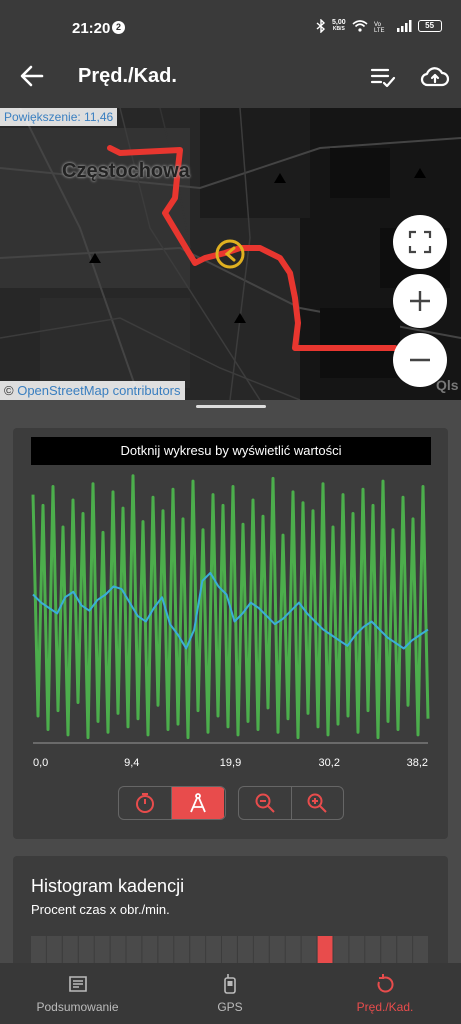 The width and height of the screenshot is (461, 1024). Describe the element at coordinates (131, 763) in the screenshot. I see `x-tick-label: 9,4` at that location.